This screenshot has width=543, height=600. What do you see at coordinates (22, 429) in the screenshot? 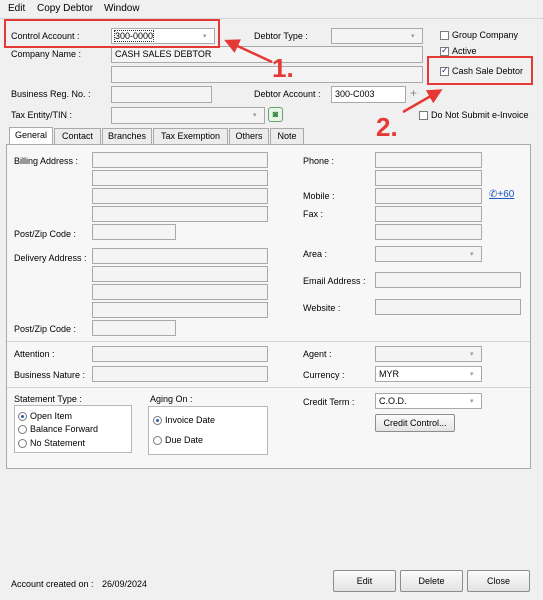
I see `balance-forward-radio` at bounding box center [22, 429].